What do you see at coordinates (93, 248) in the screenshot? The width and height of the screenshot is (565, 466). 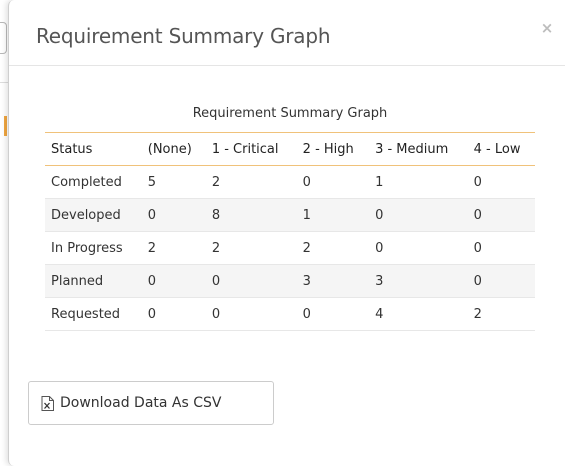 I see `row-status: In Progress` at bounding box center [93, 248].